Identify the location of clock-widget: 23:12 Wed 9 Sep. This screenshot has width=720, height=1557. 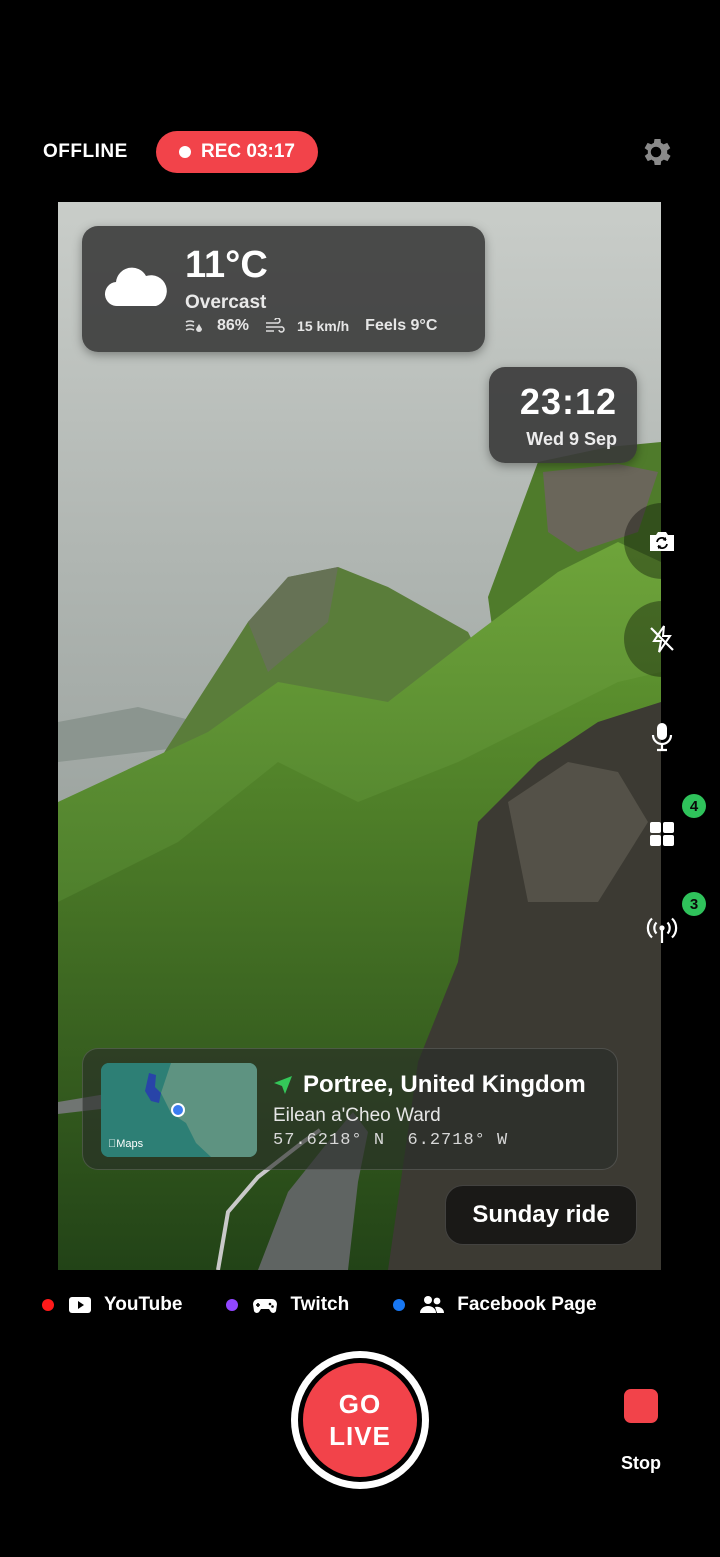
(563, 415).